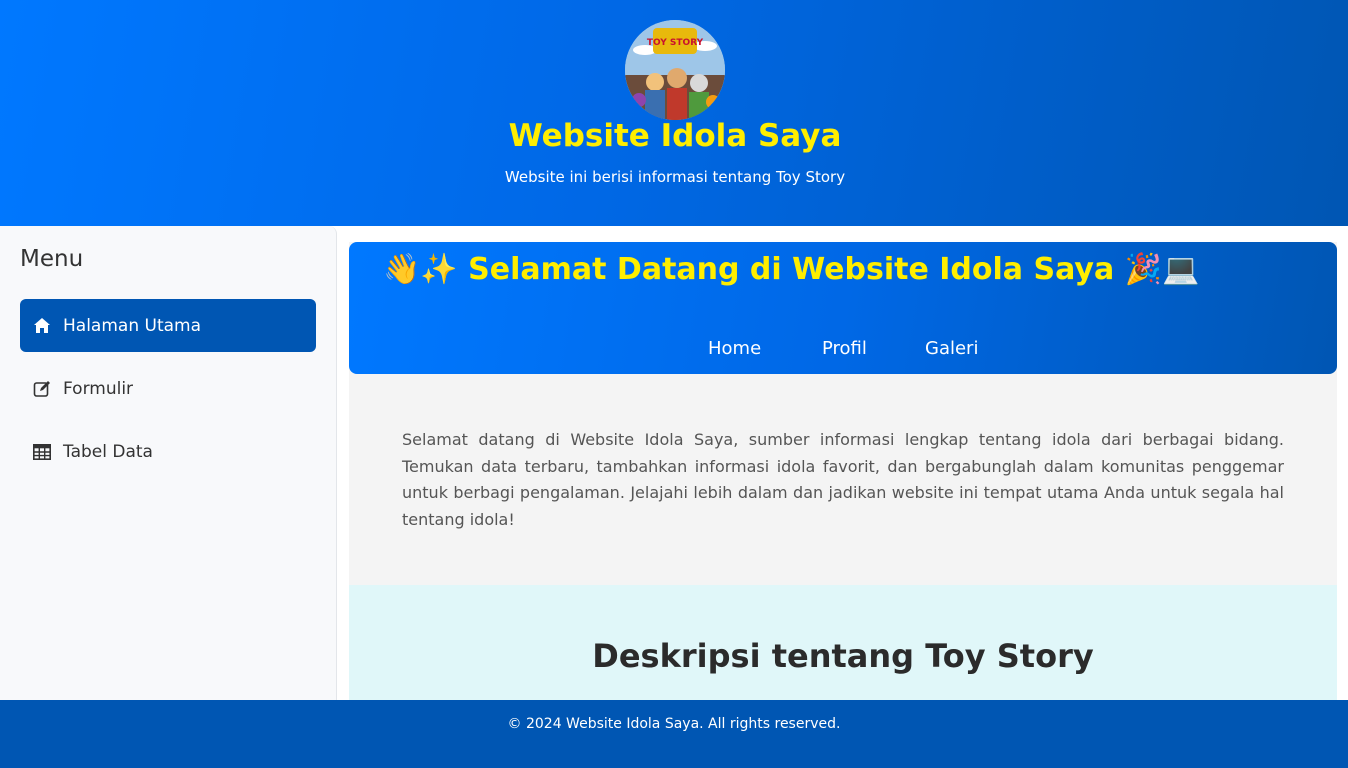 Image resolution: width=1348 pixels, height=768 pixels. Describe the element at coordinates (168, 388) in the screenshot. I see `sidebar-item-formulir: Formulir` at that location.